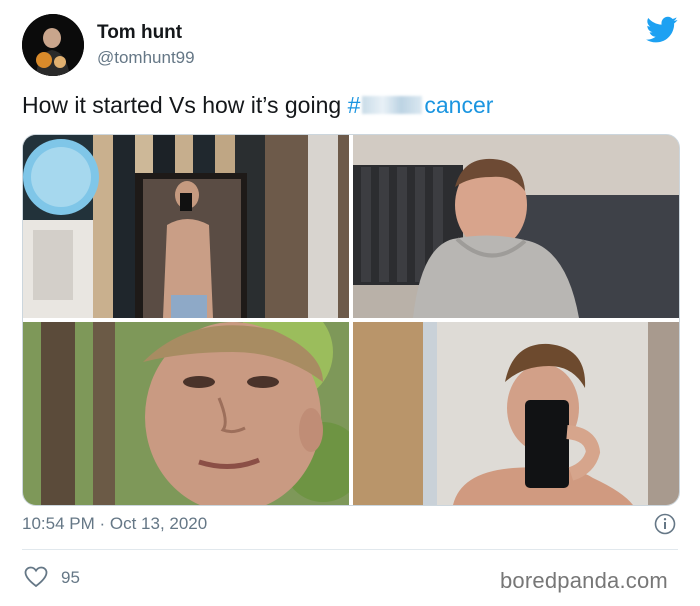 The image size is (700, 606). Describe the element at coordinates (36, 577) in the screenshot. I see `heart-icon` at that location.